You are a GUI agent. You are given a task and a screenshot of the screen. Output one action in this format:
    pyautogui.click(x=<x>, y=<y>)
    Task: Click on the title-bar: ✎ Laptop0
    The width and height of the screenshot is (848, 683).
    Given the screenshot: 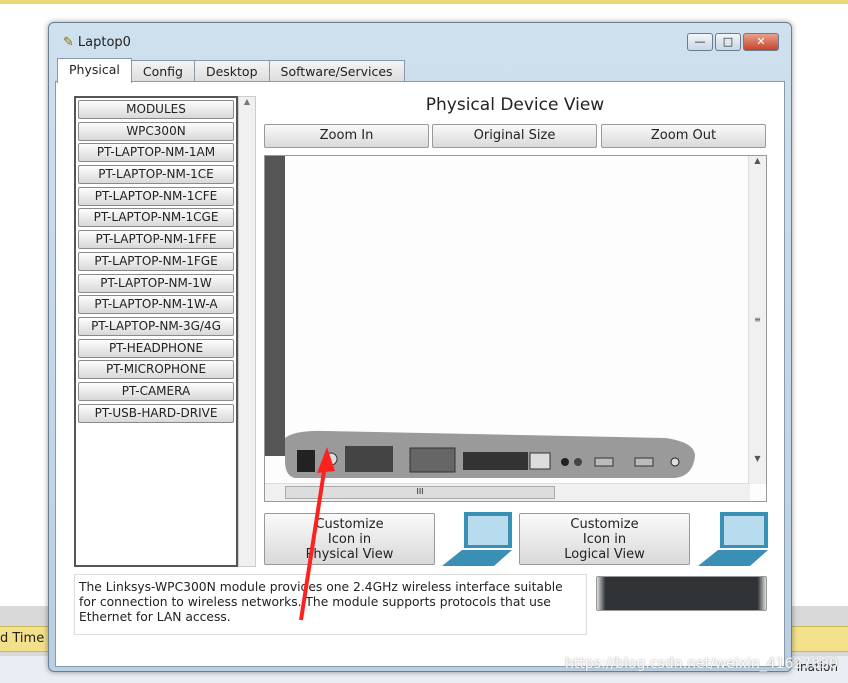 What is the action you would take?
    pyautogui.click(x=97, y=42)
    